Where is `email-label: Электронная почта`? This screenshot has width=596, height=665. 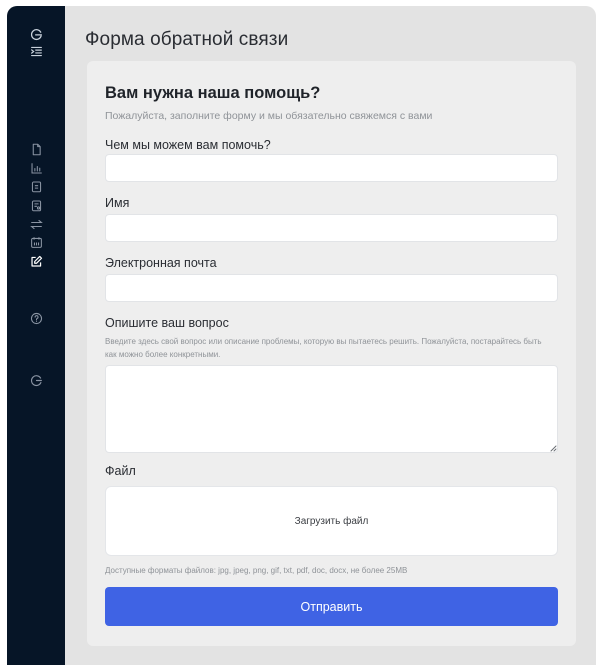
email-label: Электронная почта is located at coordinates (161, 263).